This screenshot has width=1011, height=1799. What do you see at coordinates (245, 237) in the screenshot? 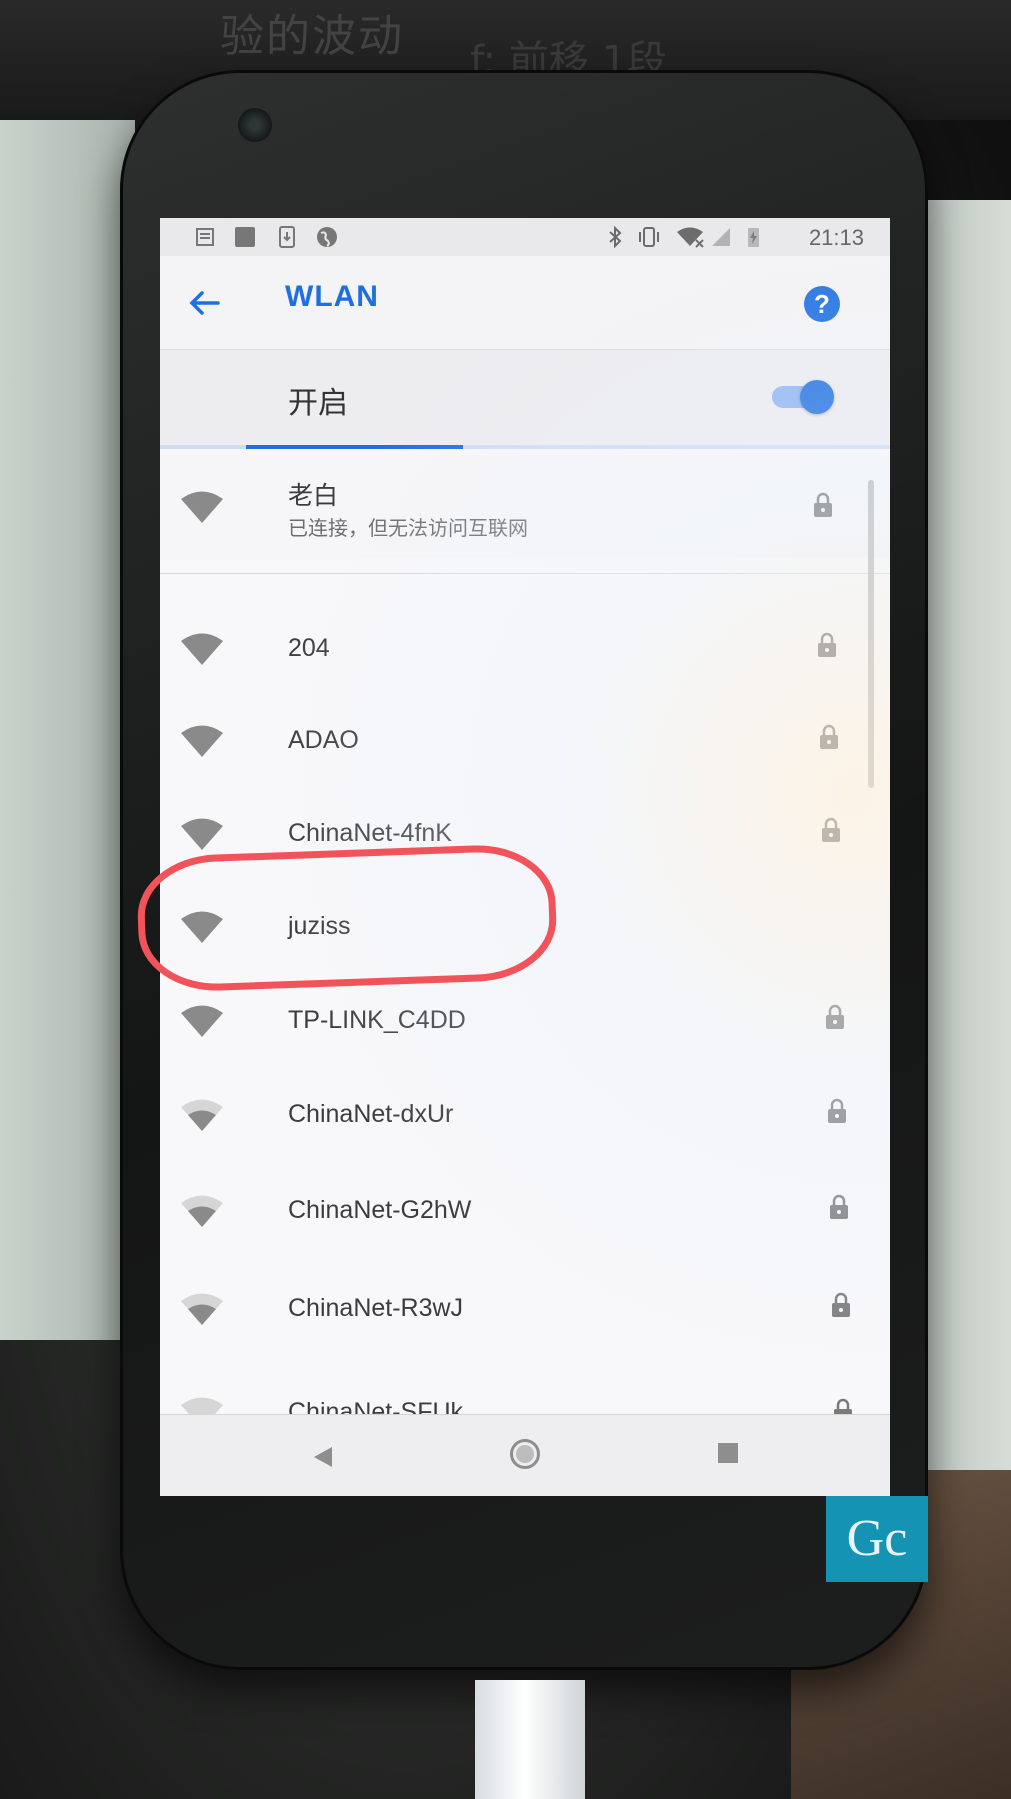
I see `app-icon` at bounding box center [245, 237].